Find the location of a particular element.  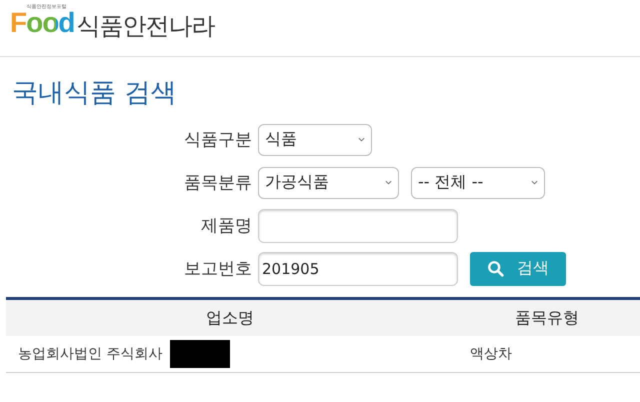

text-field is located at coordinates (358, 225).